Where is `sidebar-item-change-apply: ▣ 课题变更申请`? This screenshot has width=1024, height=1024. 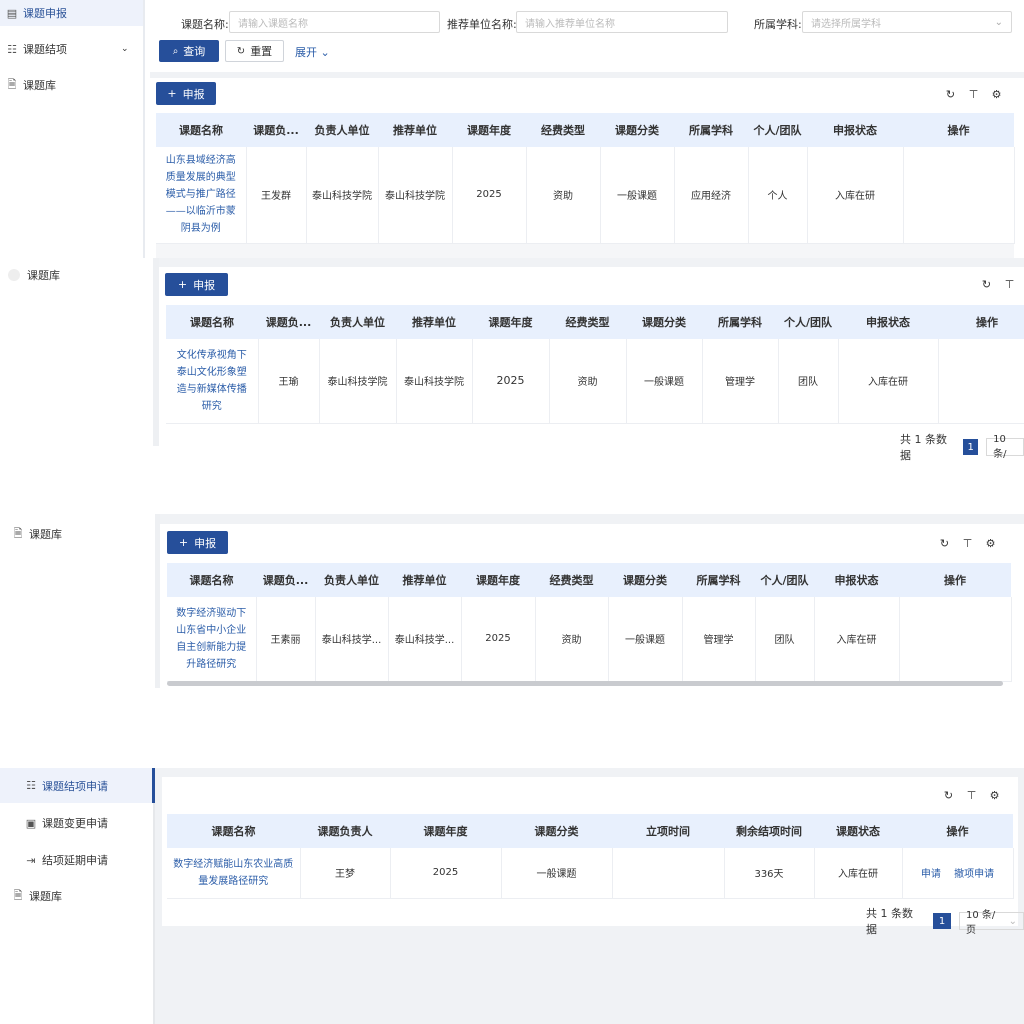
sidebar-item-change-apply: ▣ 课题变更申请 is located at coordinates (75, 823).